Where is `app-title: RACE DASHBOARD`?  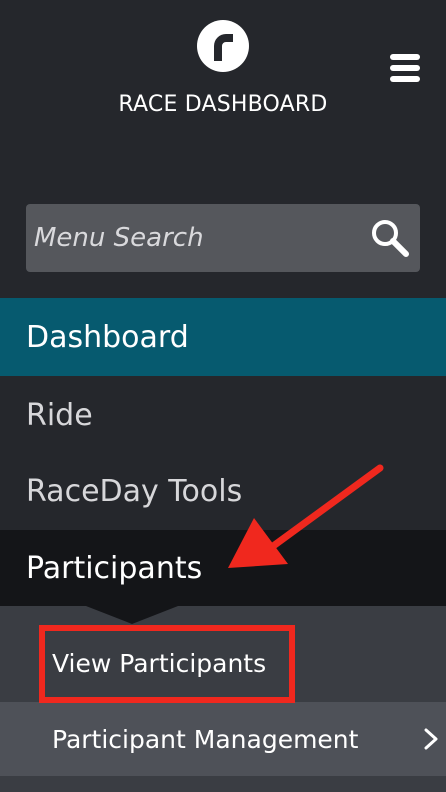
app-title: RACE DASHBOARD is located at coordinates (223, 104).